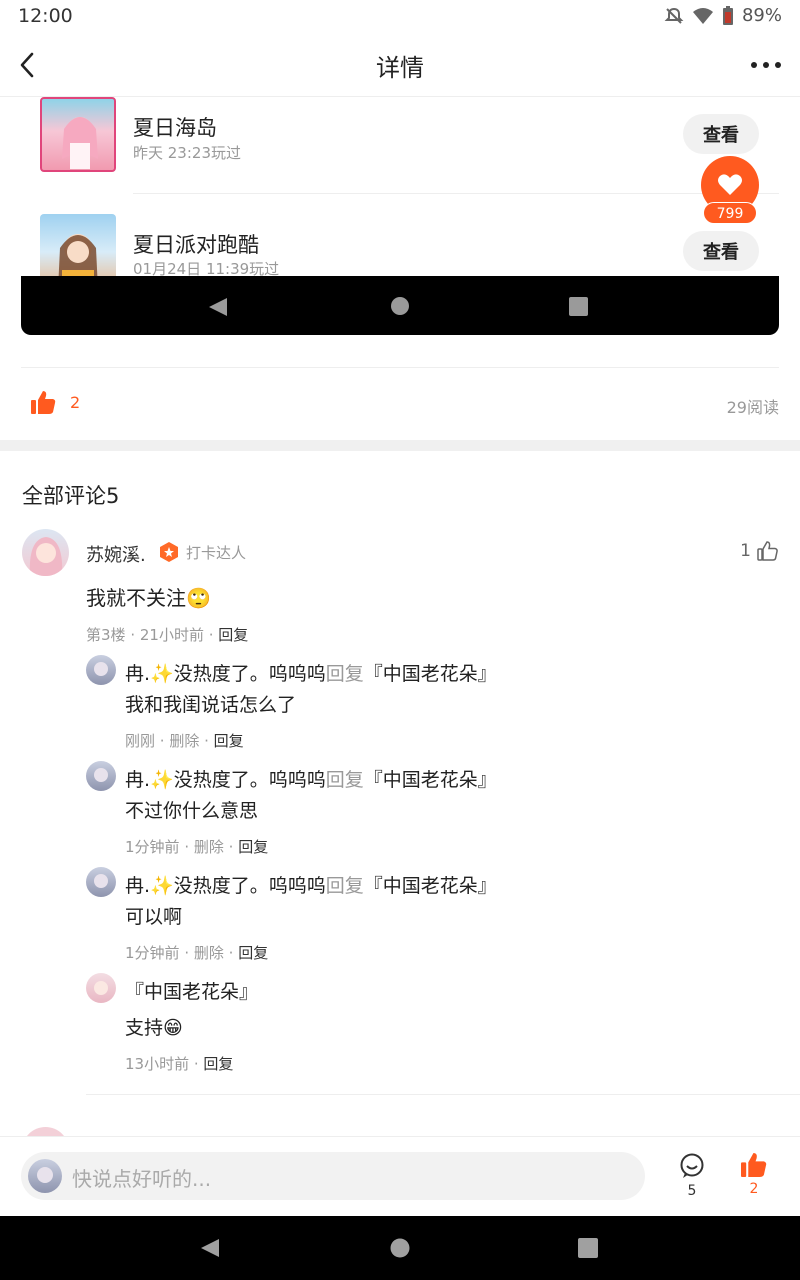 The image size is (800, 1280). What do you see at coordinates (216, 552) in the screenshot?
I see `badge-label: 打卡达人` at bounding box center [216, 552].